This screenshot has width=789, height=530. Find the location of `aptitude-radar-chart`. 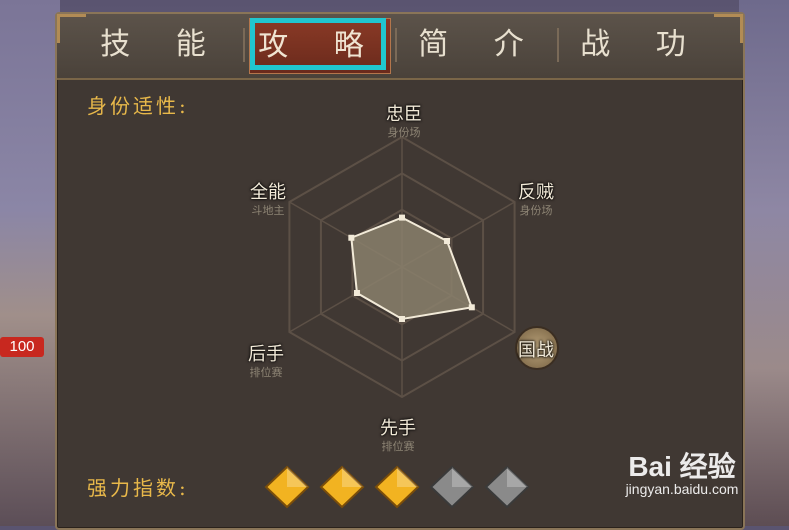

aptitude-radar-chart is located at coordinates (402, 267).